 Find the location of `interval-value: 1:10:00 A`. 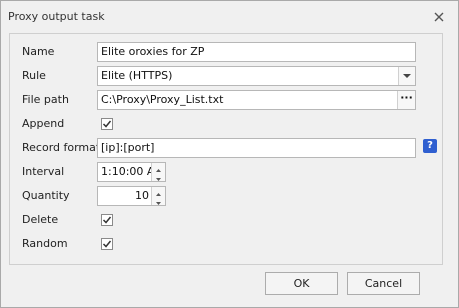

interval-value: 1:10:00 A is located at coordinates (128, 171).